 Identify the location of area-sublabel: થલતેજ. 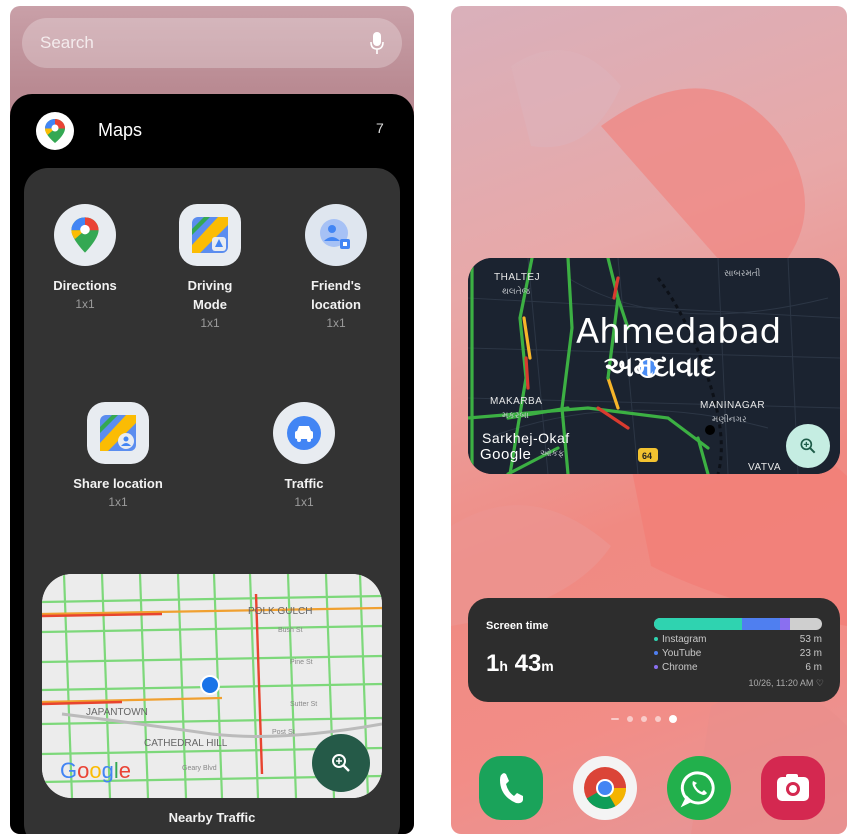
(516, 291).